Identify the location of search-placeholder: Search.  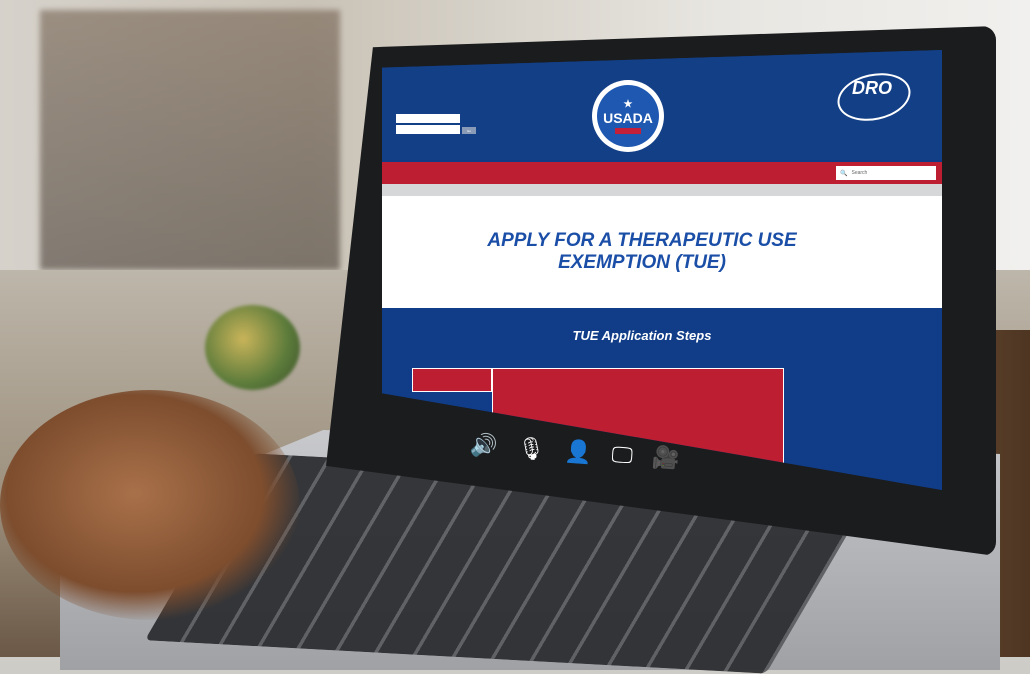
(859, 173).